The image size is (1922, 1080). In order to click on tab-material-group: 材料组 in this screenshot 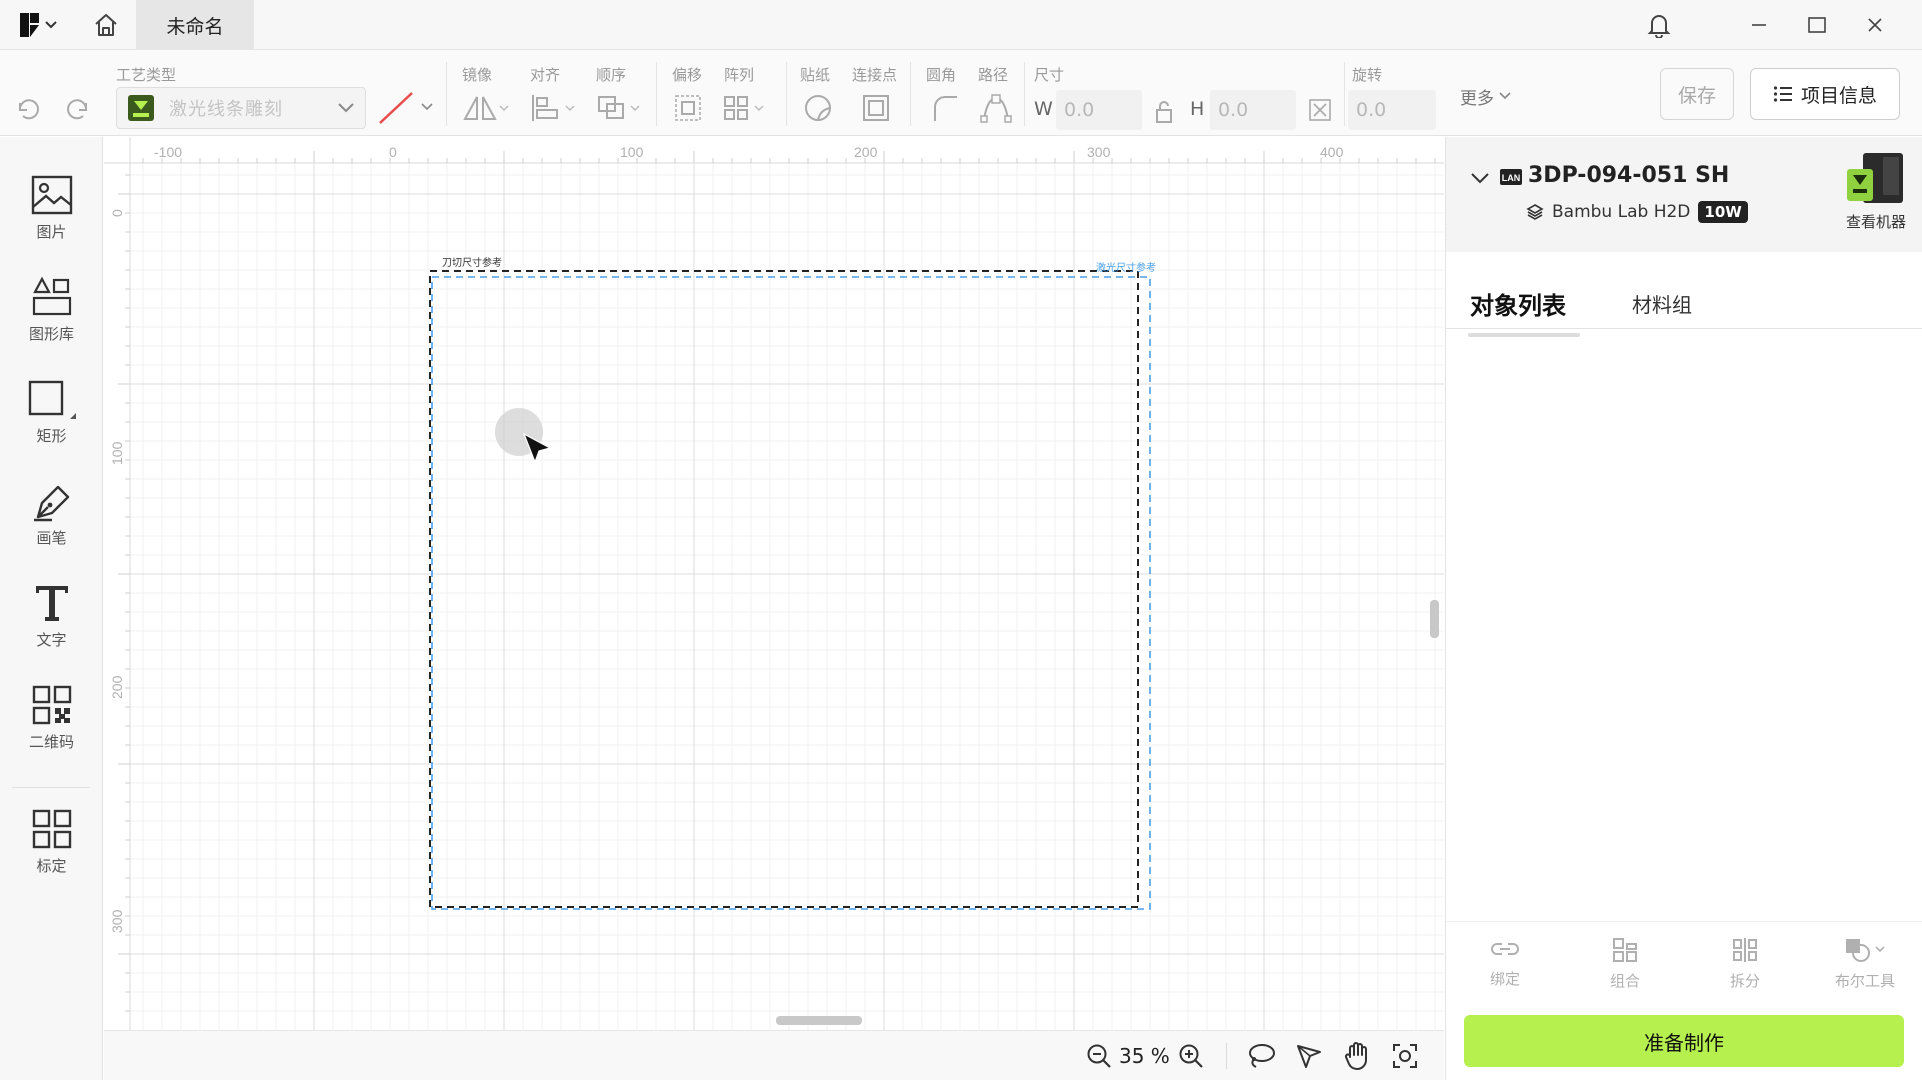, I will do `click(1662, 303)`.